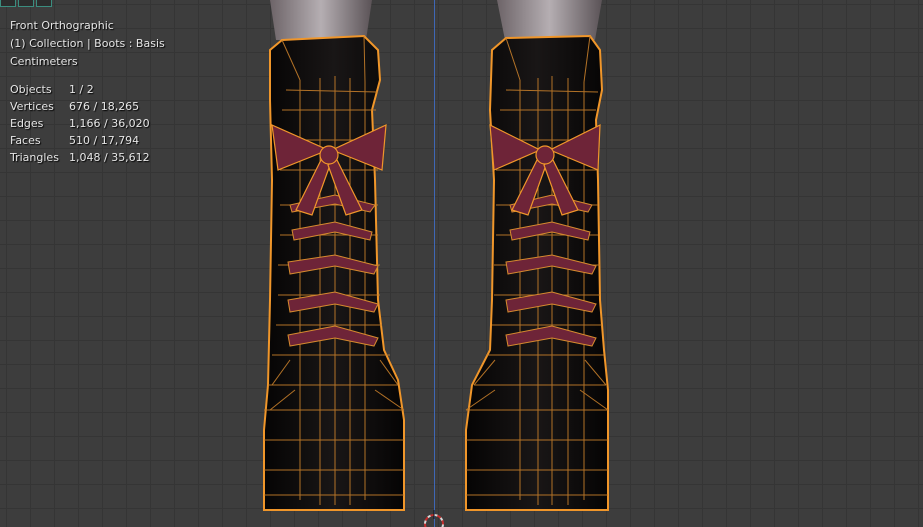  Describe the element at coordinates (434, 518) in the screenshot. I see `3d-cursor-icon` at that location.